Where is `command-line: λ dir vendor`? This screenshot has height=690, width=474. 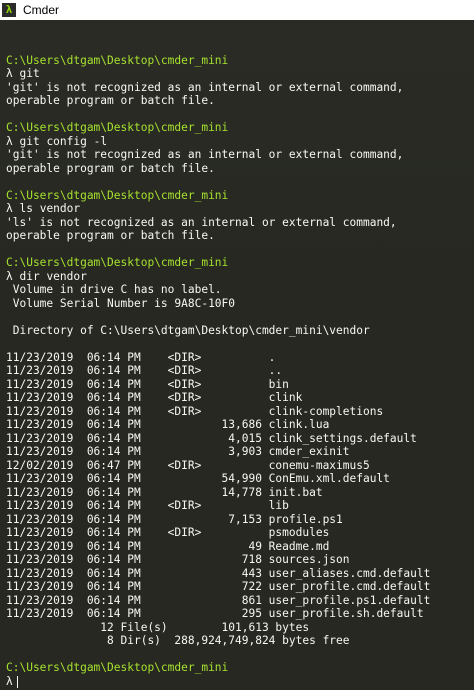
command-line: λ dir vendor is located at coordinates (240, 277).